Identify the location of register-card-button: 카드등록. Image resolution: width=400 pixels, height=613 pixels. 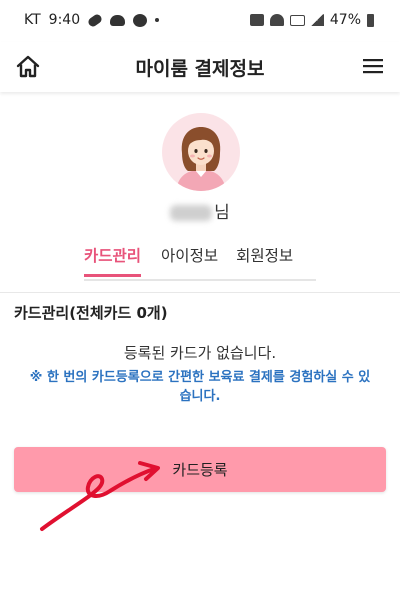
(200, 469).